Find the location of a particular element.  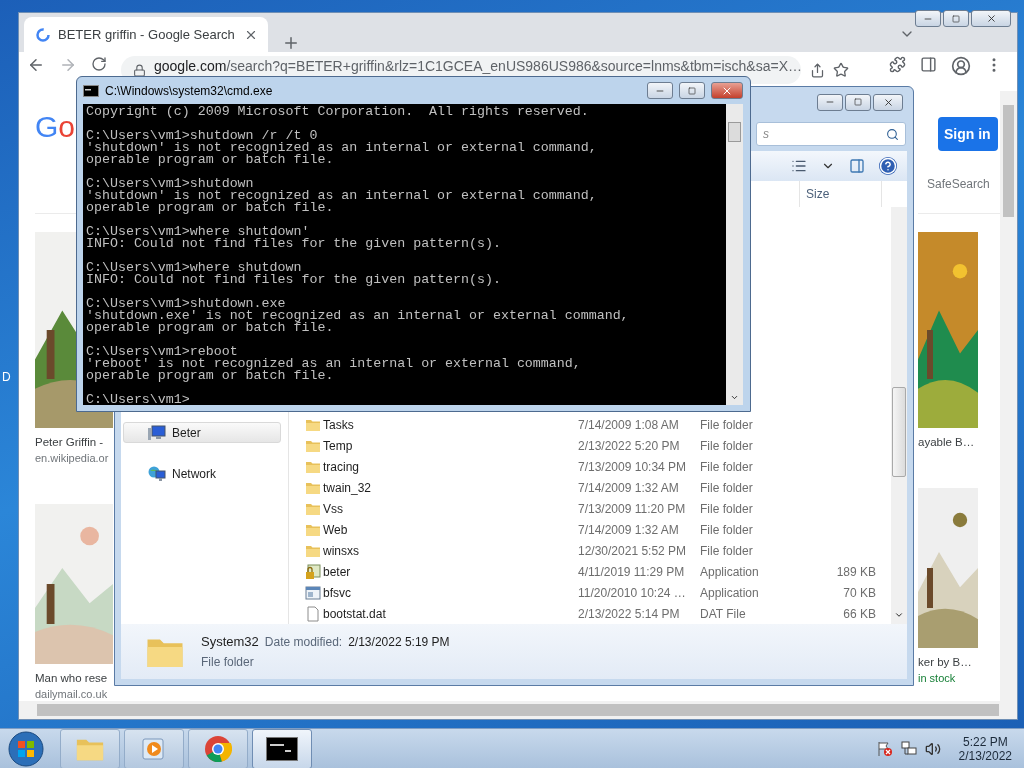

file-row: winsxs 12/30/2021 5:52 PM File folder is located at coordinates (590, 550).